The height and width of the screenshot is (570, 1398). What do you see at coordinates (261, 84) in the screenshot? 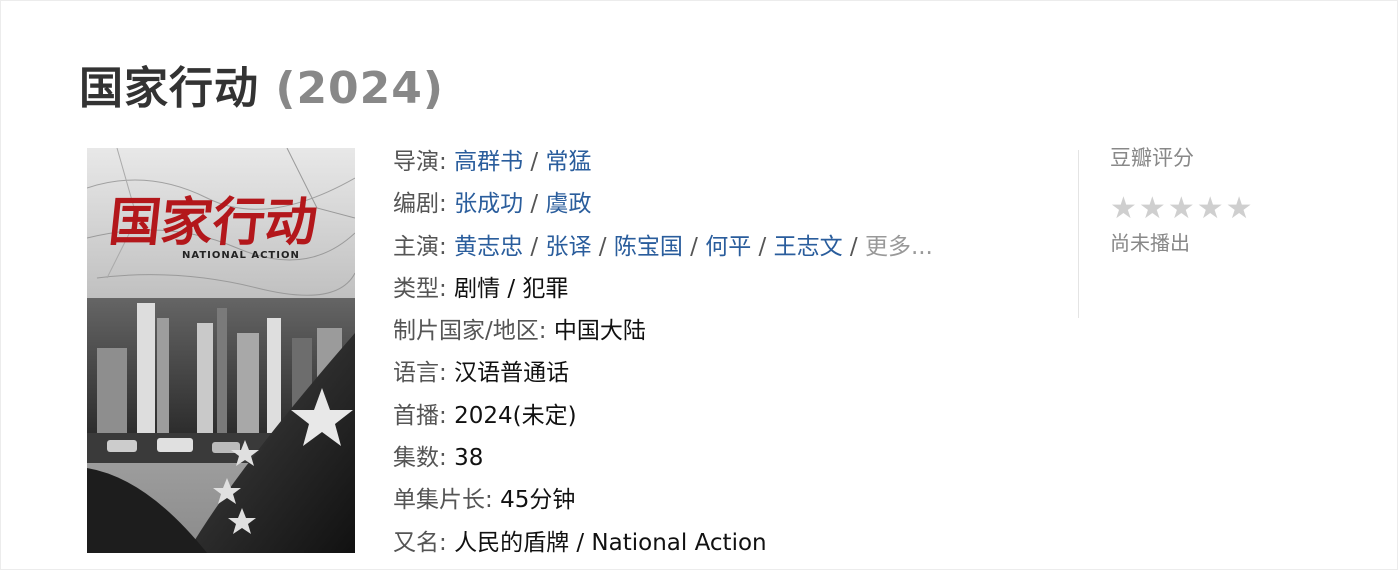
I see `page-title: 国家行动 (2024)` at bounding box center [261, 84].